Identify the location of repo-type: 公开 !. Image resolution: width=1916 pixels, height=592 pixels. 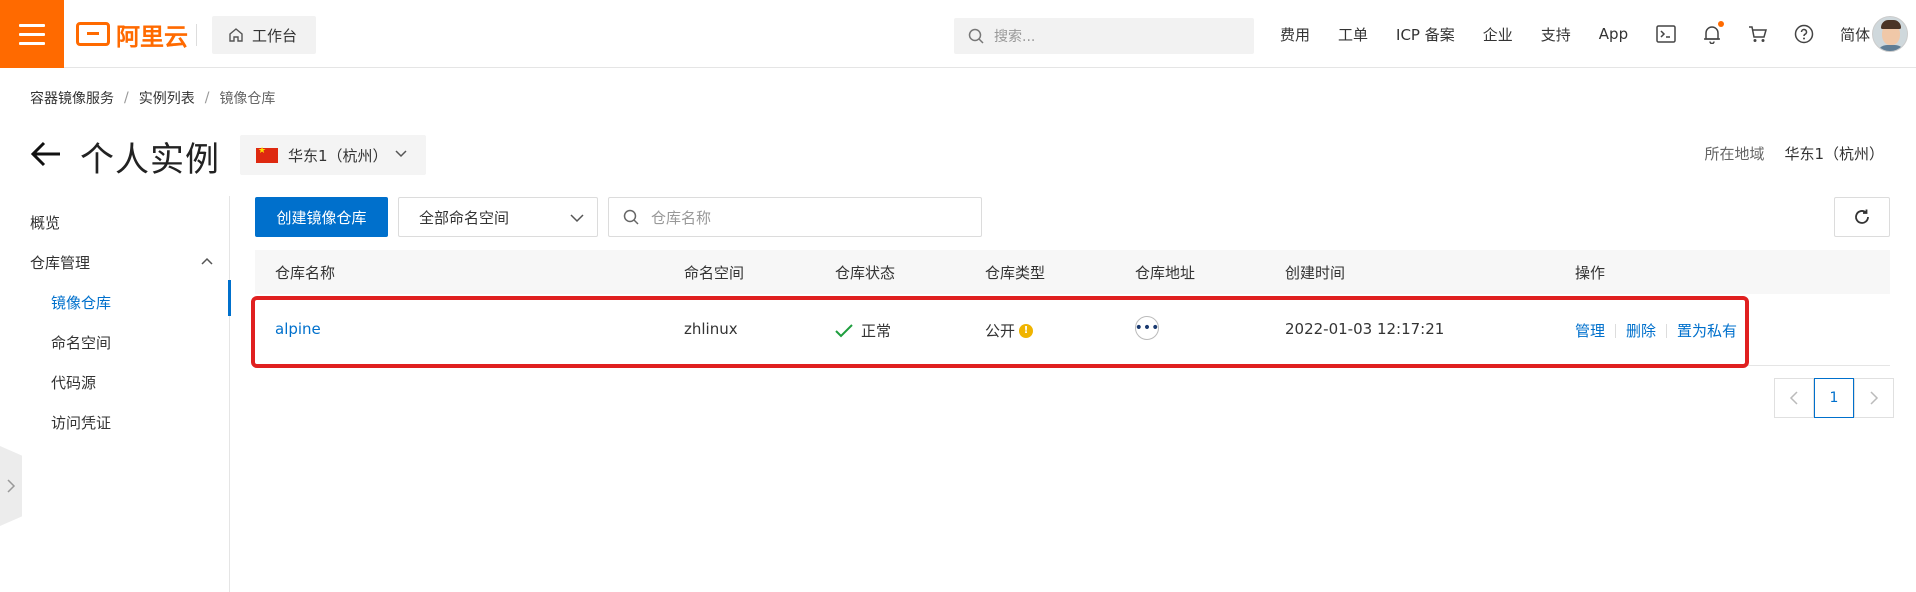
(1009, 330).